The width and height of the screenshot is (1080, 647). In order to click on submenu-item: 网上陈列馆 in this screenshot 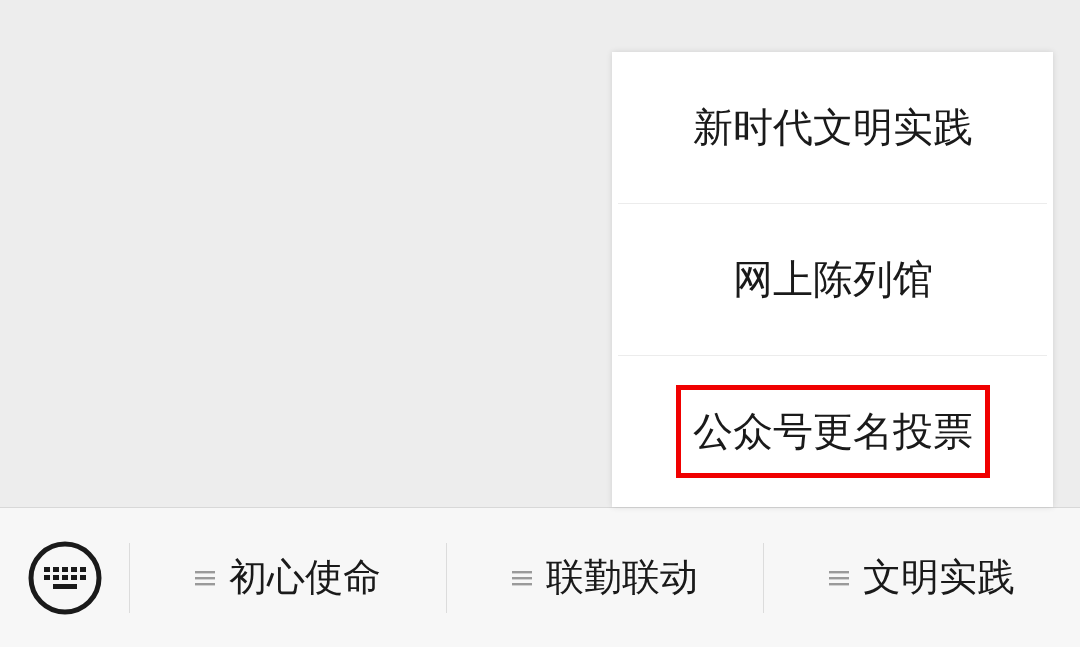, I will do `click(832, 279)`.